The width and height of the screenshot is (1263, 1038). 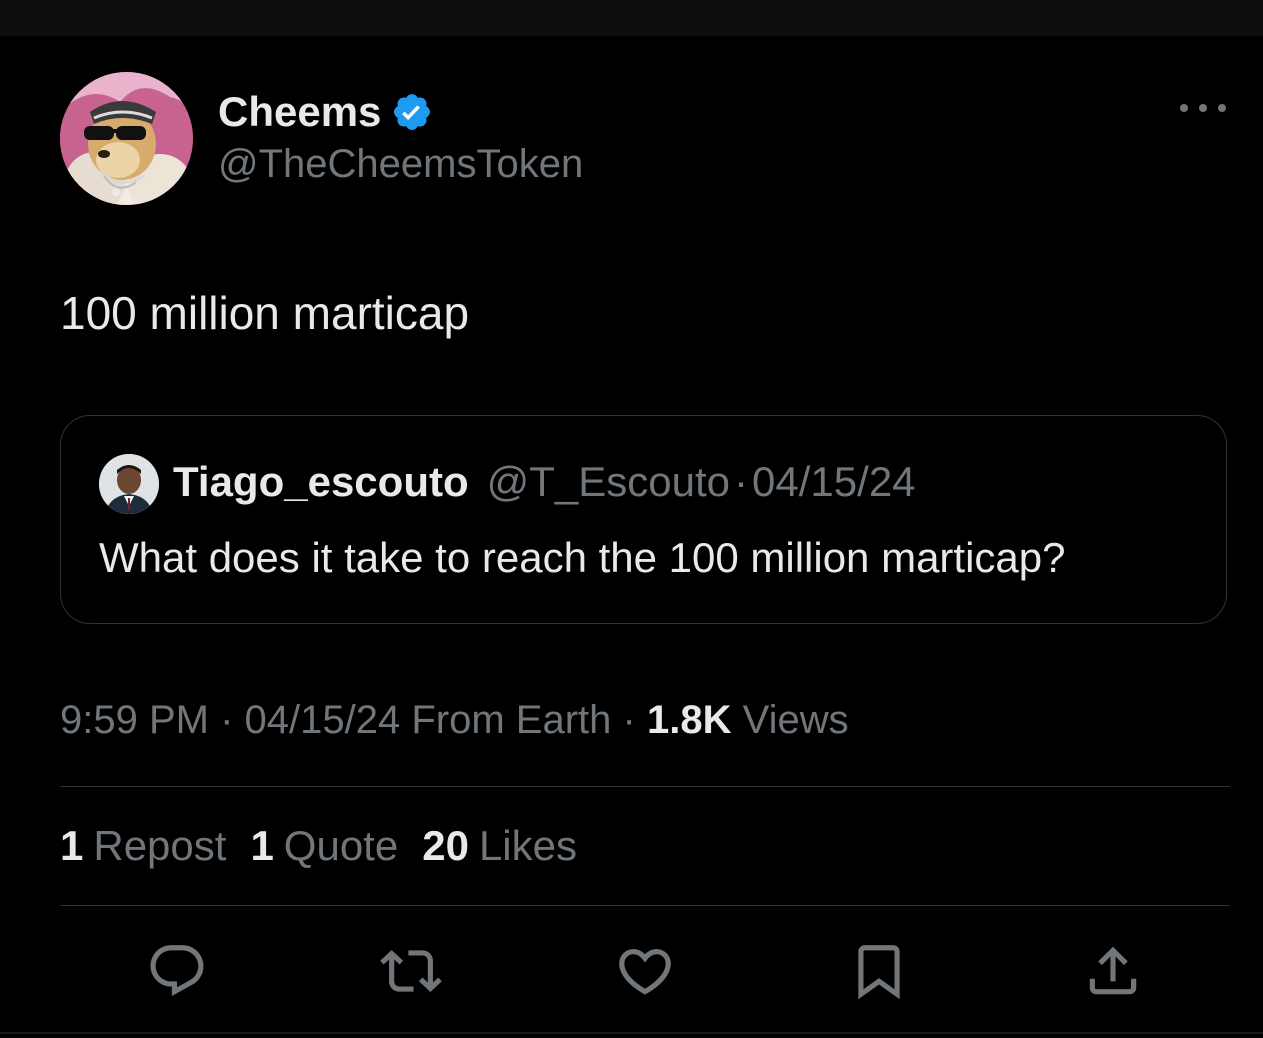 I want to click on reposts-stat: 1 Repost, so click(x=143, y=846).